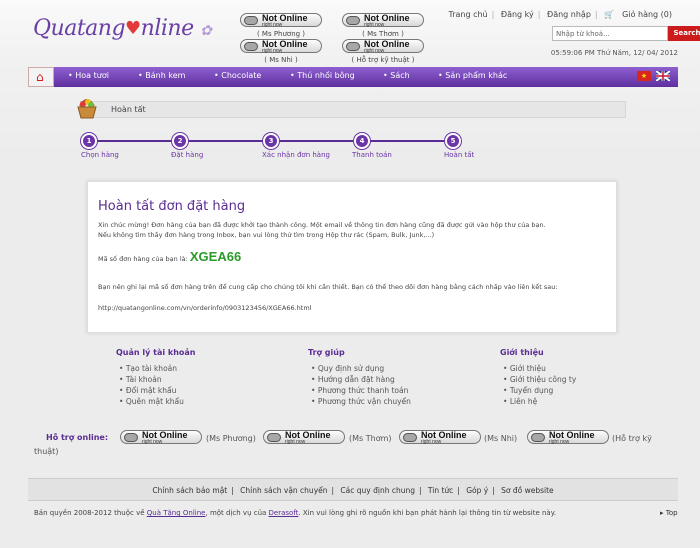 Image resolution: width=700 pixels, height=548 pixels. What do you see at coordinates (669, 513) in the screenshot?
I see `back-to-top: ▸ Top` at bounding box center [669, 513].